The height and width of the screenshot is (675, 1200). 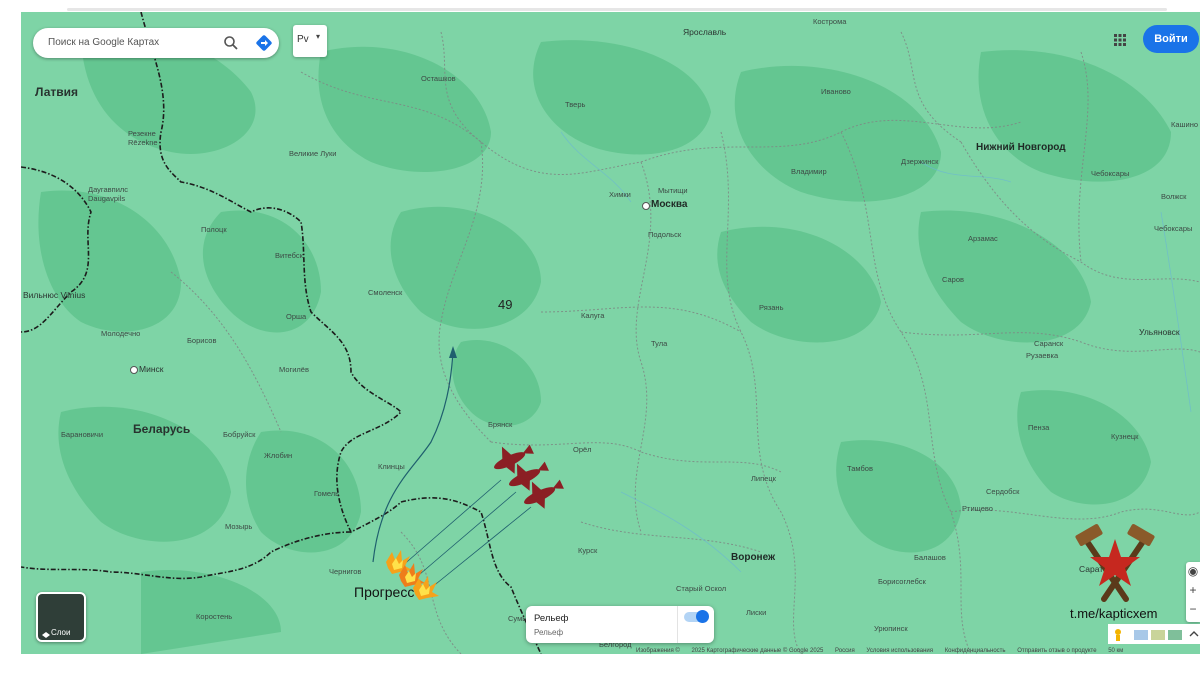 I want to click on trajectory-lines, so click(x=466, y=536).